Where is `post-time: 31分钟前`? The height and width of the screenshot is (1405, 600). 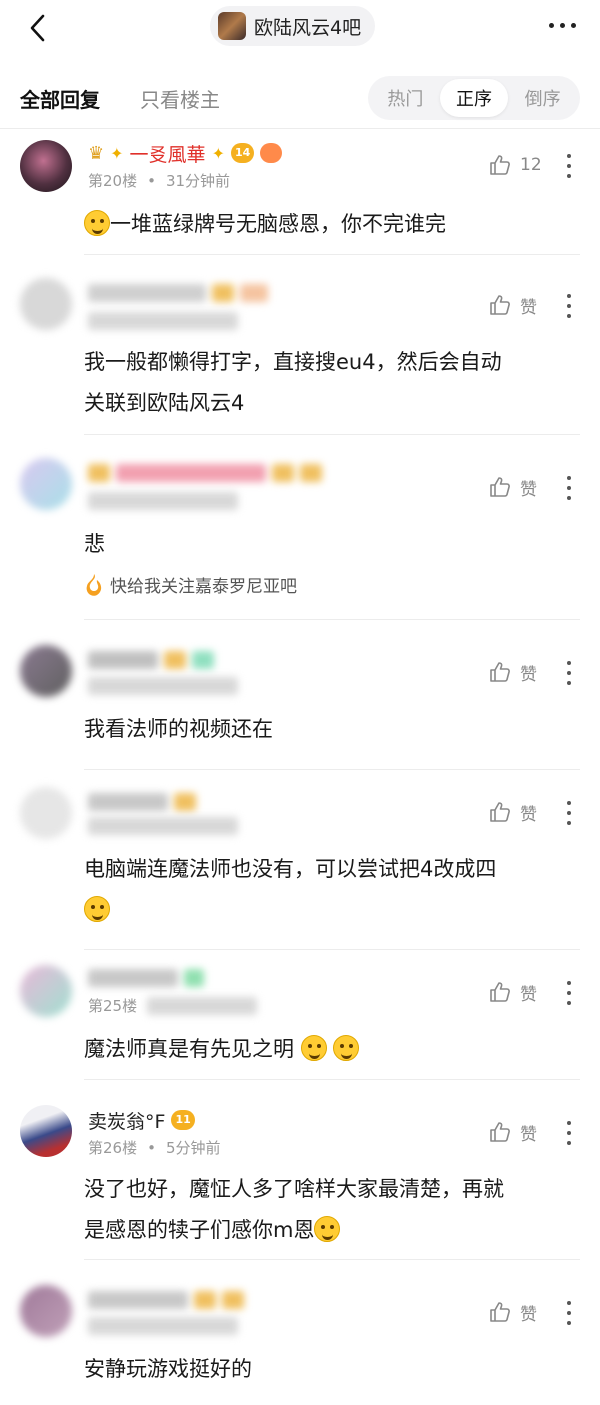 post-time: 31分钟前 is located at coordinates (198, 181).